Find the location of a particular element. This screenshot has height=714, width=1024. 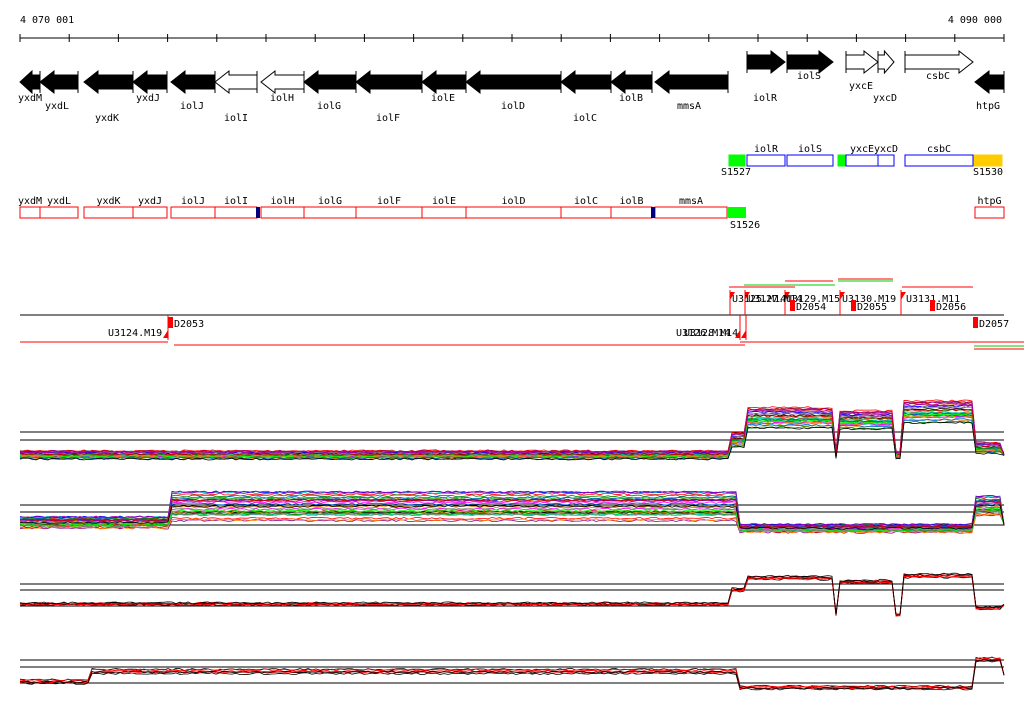

downshift-label: D2055 is located at coordinates (872, 307).